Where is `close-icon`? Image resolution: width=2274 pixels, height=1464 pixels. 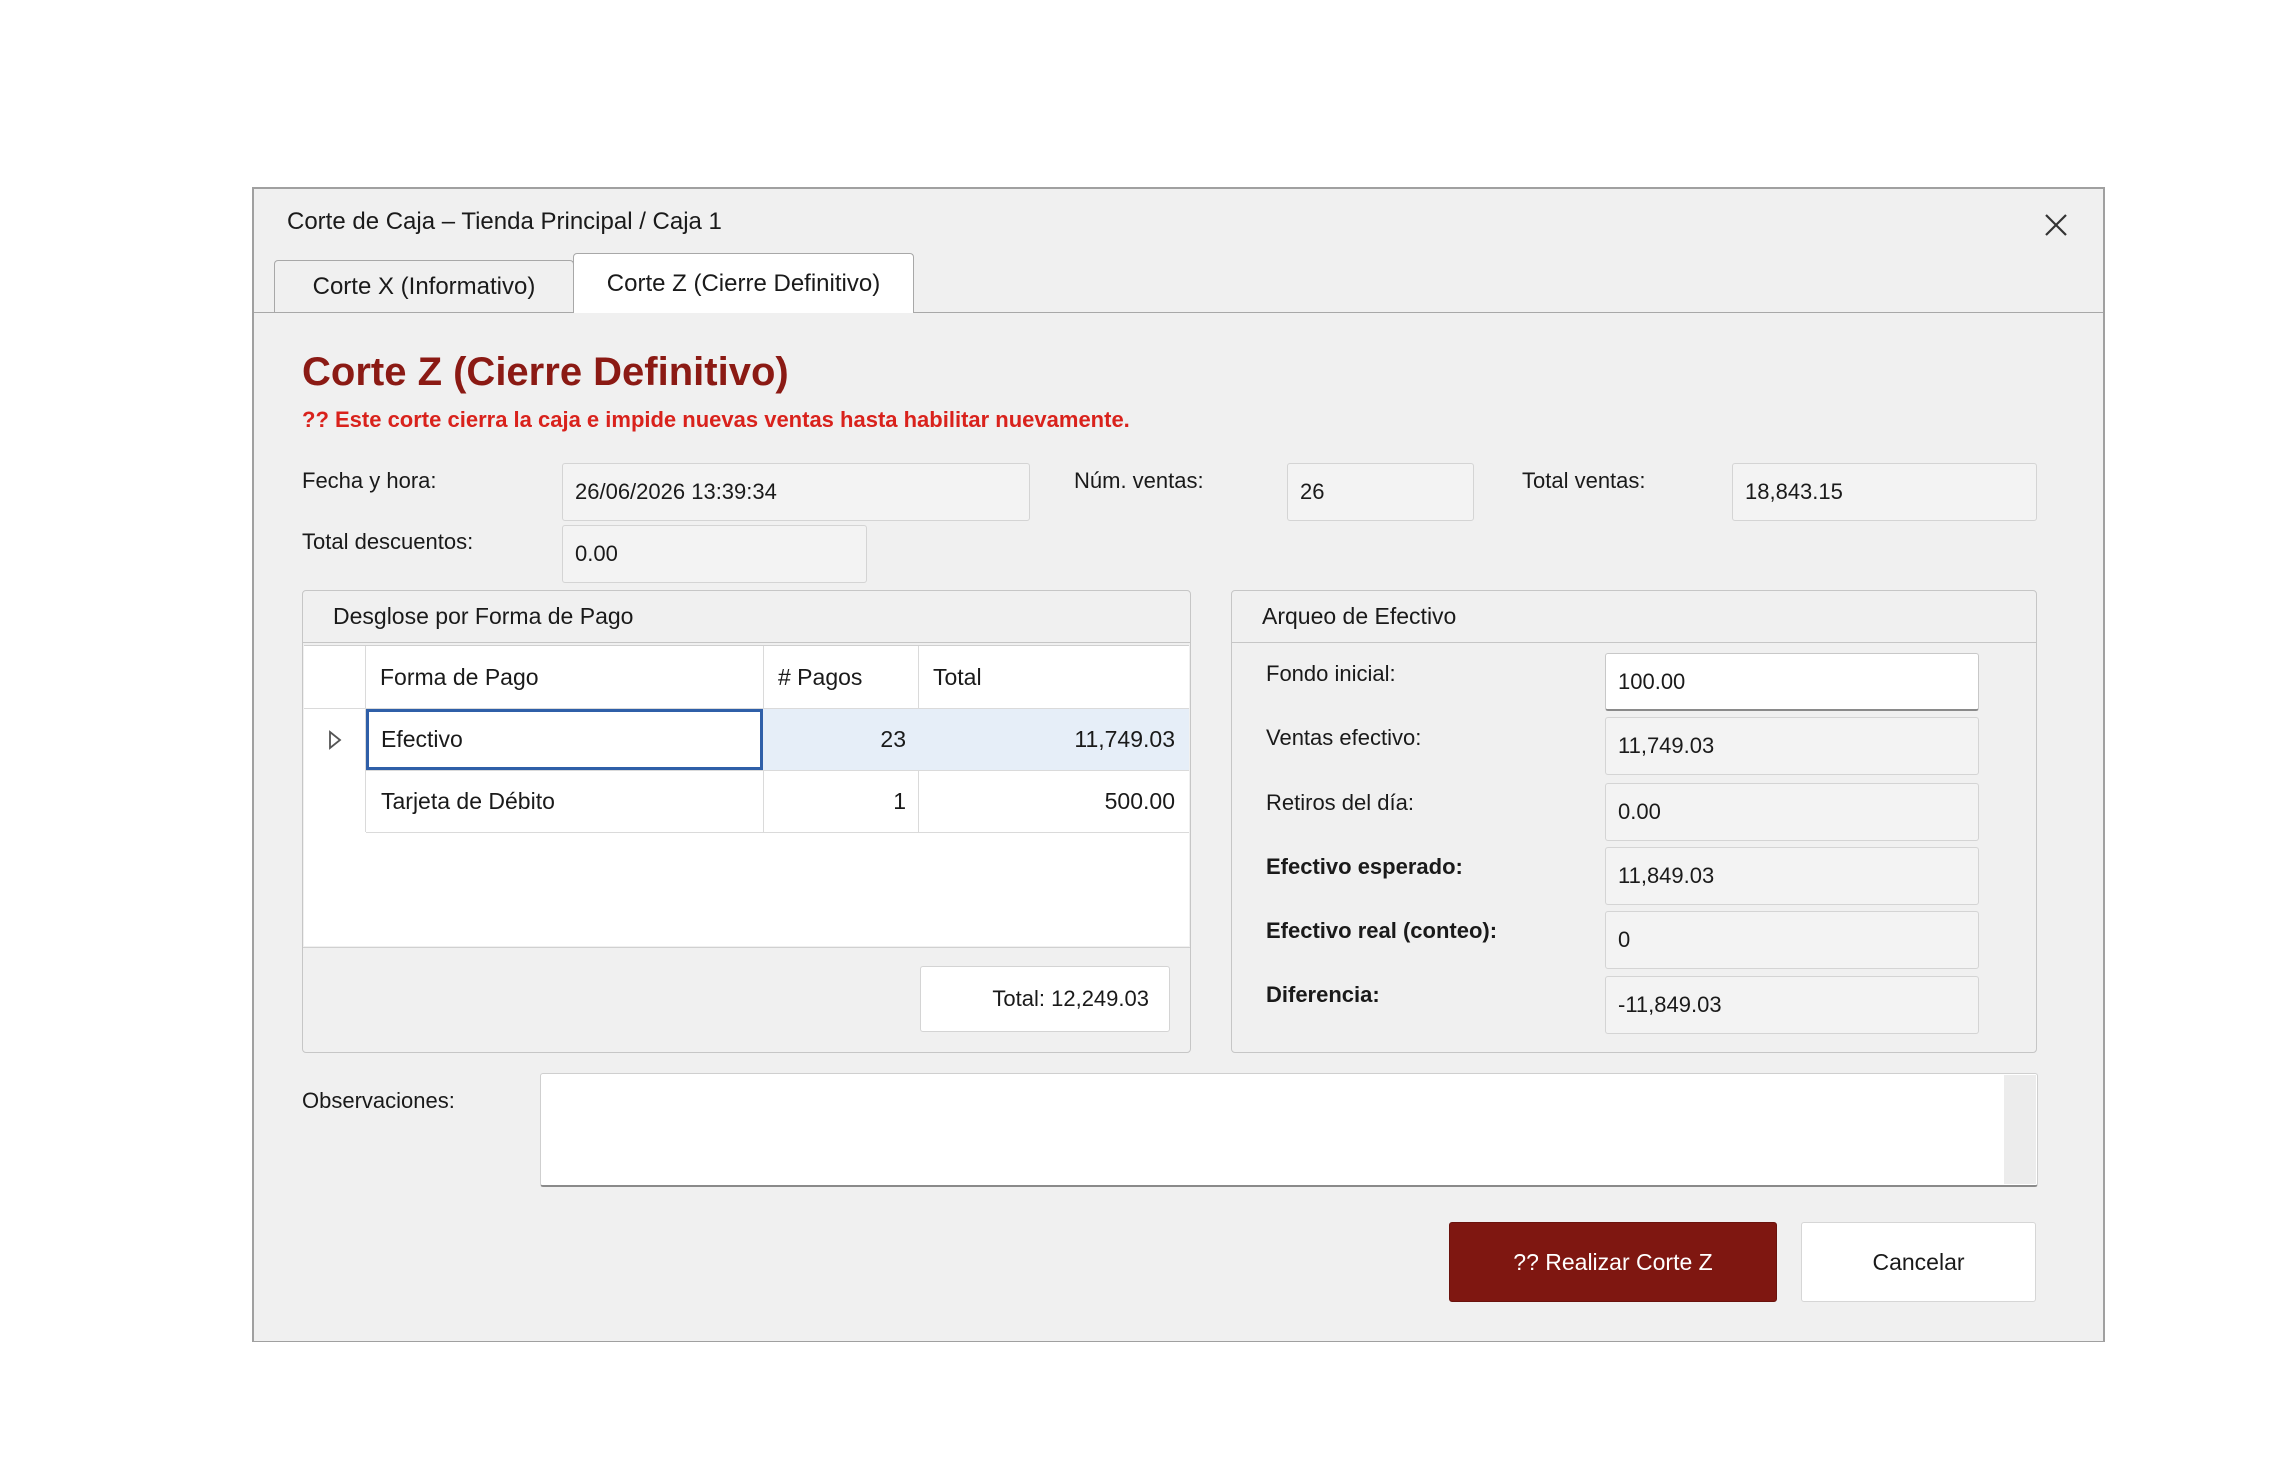 close-icon is located at coordinates (2056, 225).